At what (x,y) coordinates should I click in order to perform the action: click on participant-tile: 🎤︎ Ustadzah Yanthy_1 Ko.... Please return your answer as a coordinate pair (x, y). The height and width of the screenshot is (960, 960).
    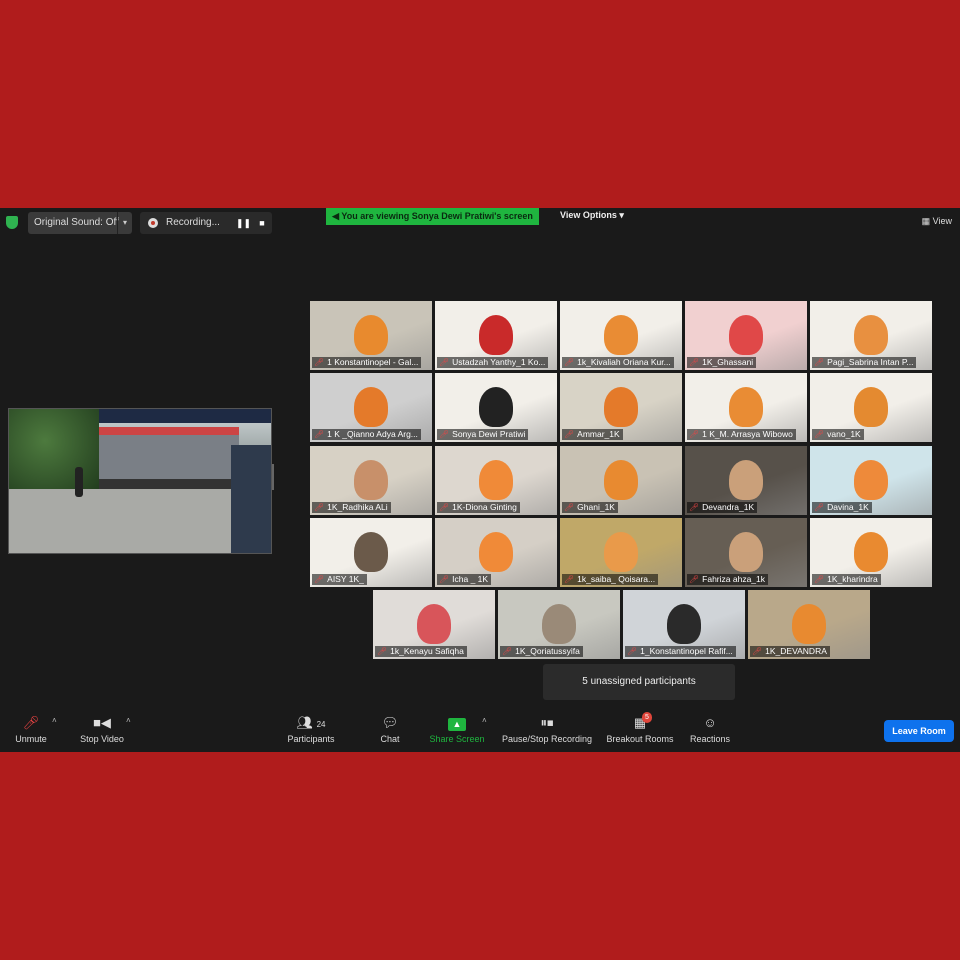
    Looking at the image, I should click on (496, 335).